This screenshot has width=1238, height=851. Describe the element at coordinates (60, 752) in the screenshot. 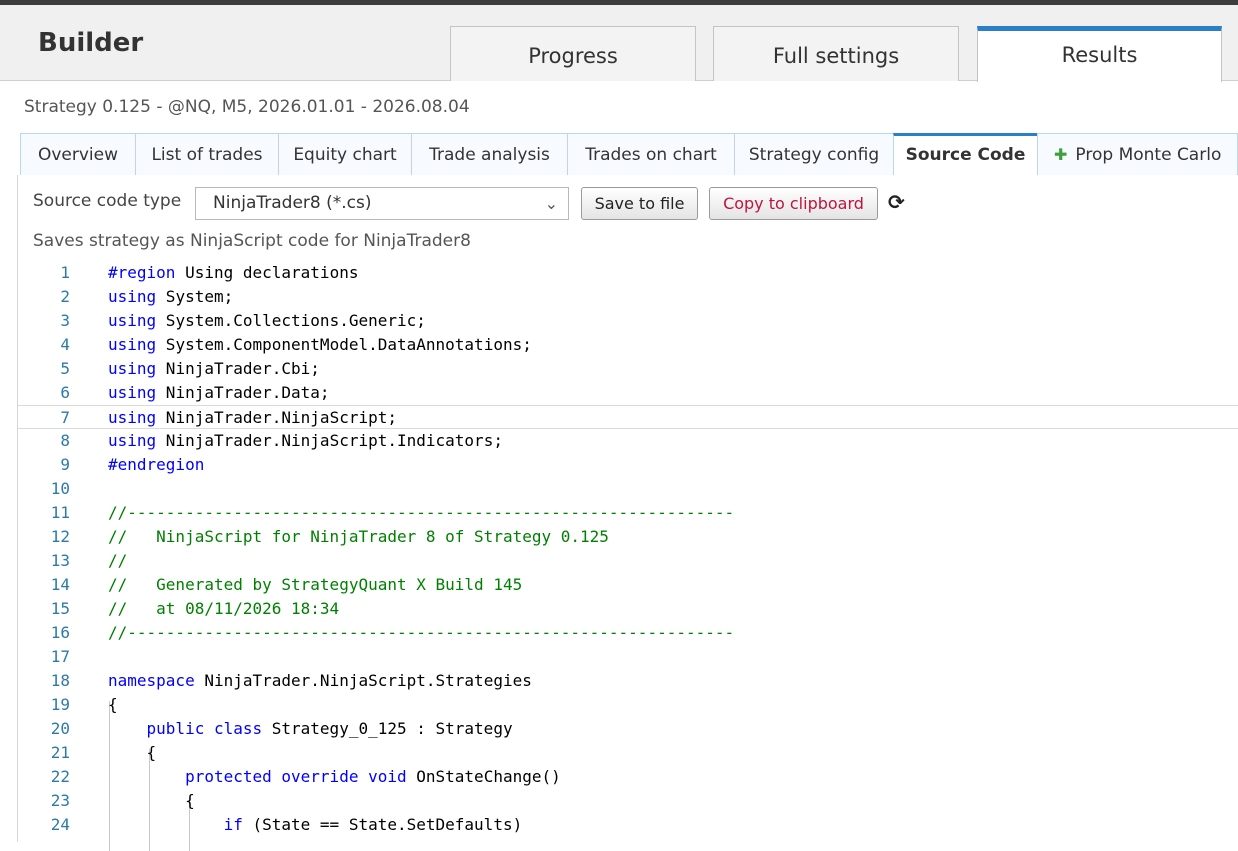

I see `line-number: 21` at that location.